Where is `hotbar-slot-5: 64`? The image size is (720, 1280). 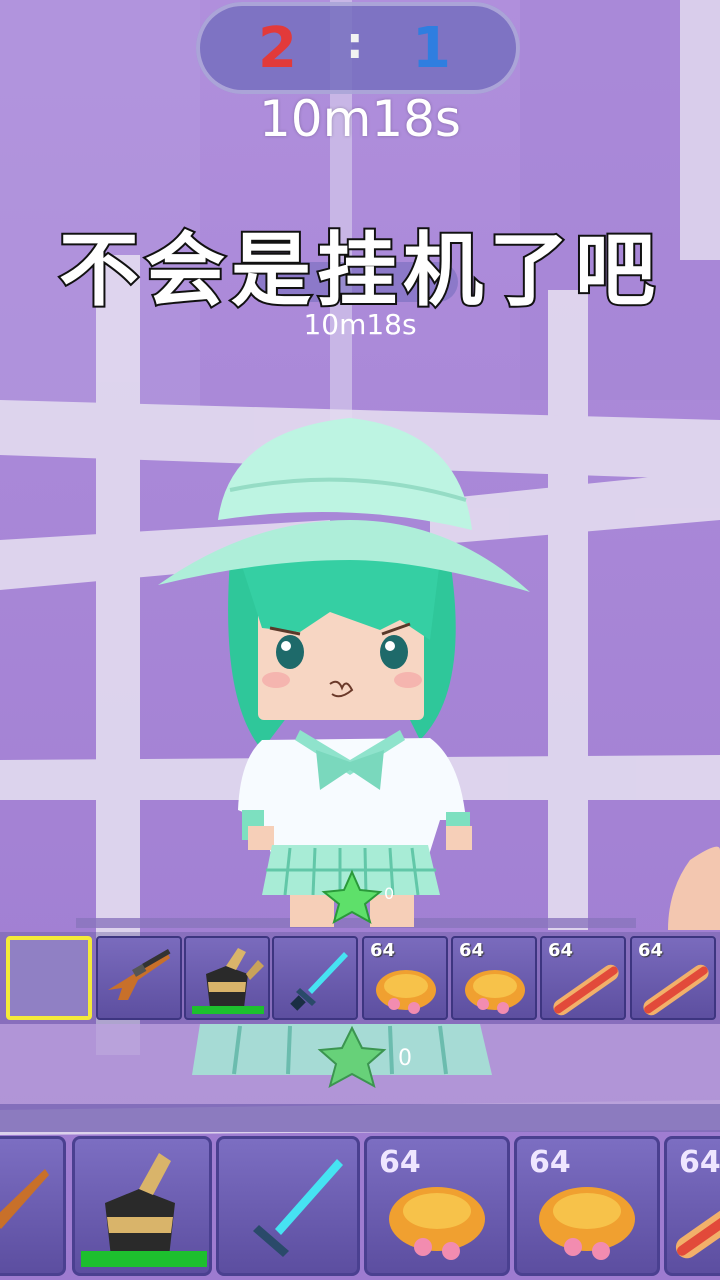 hotbar-slot-5: 64 is located at coordinates (405, 978).